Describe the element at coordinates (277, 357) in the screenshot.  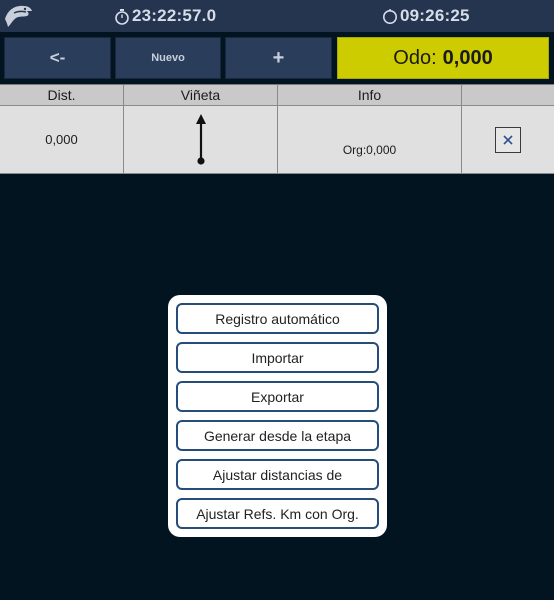
I see `import-button: Importar` at that location.